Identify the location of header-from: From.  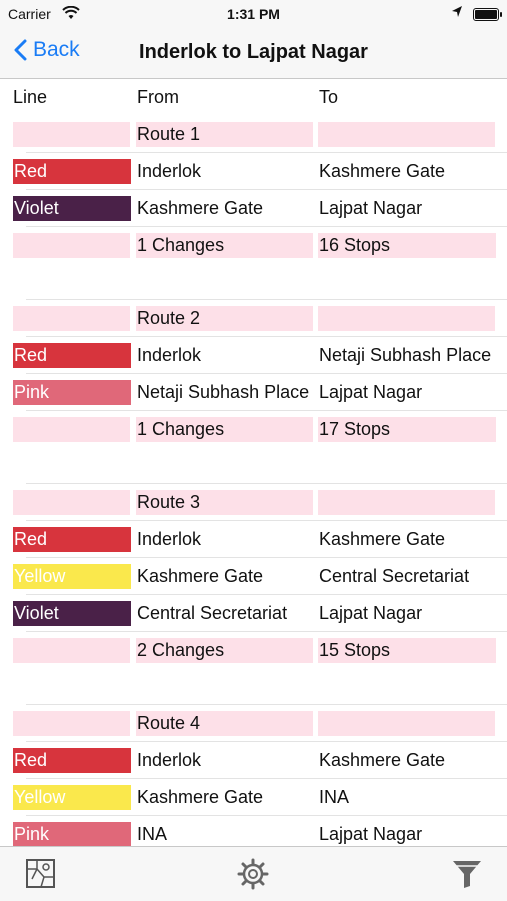
(158, 97).